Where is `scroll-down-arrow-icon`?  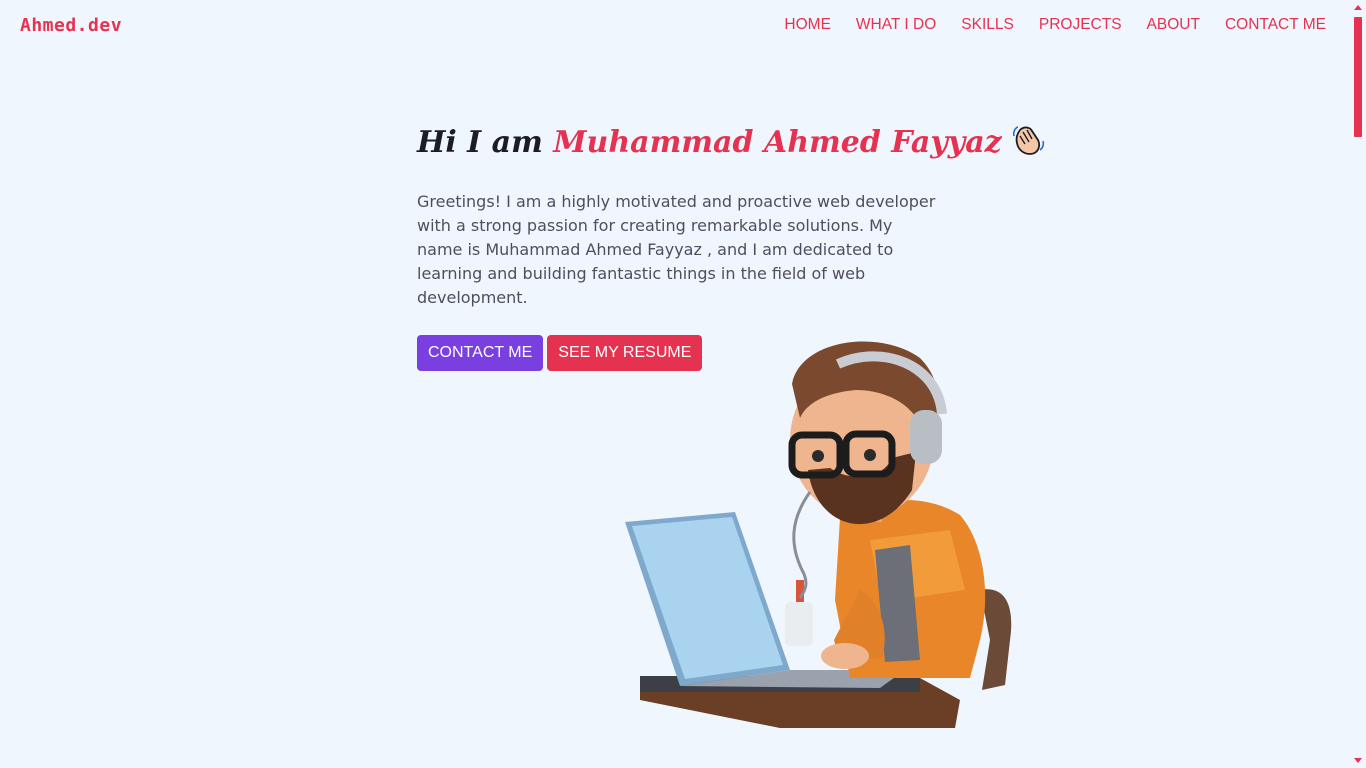 scroll-down-arrow-icon is located at coordinates (1358, 760).